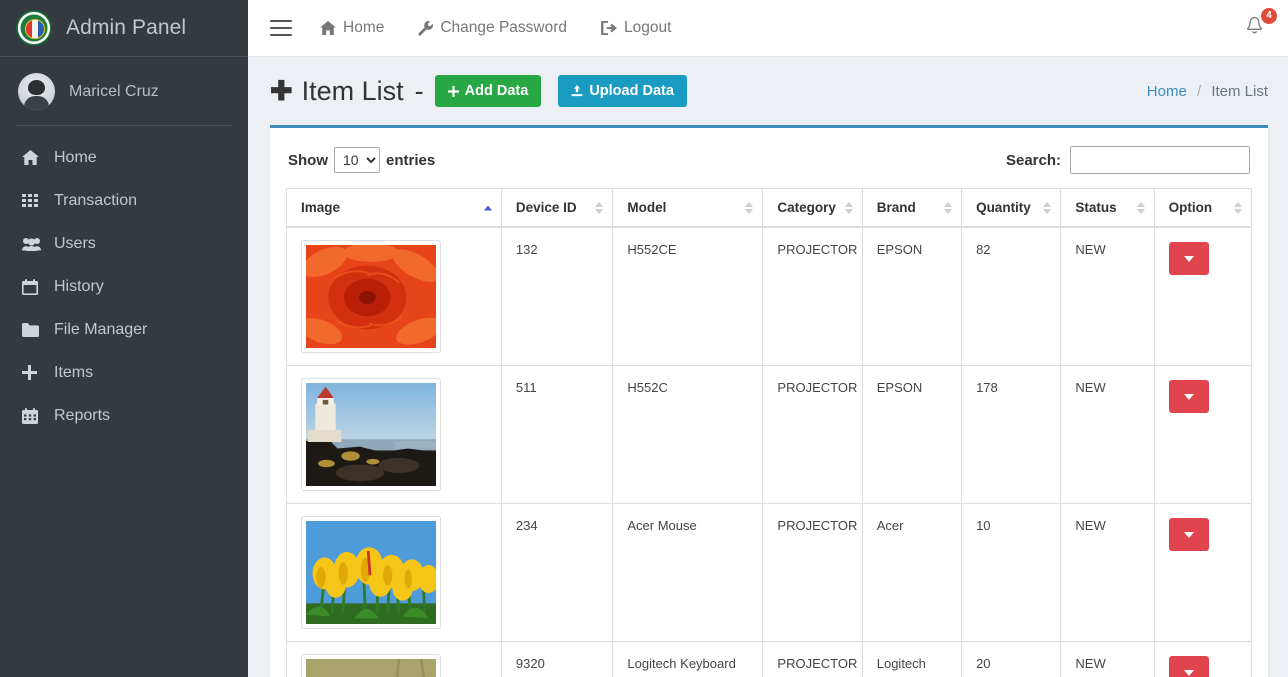  Describe the element at coordinates (371, 434) in the screenshot. I see `lighthouse-thumbnail` at that location.